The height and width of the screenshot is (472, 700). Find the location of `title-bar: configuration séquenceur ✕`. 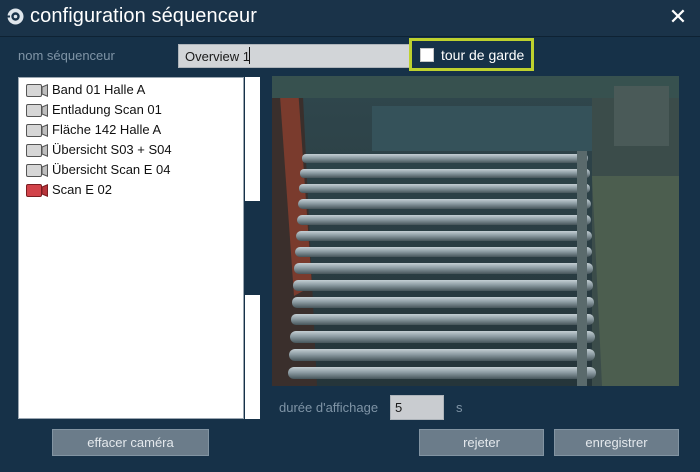

title-bar: configuration séquenceur ✕ is located at coordinates (350, 18).